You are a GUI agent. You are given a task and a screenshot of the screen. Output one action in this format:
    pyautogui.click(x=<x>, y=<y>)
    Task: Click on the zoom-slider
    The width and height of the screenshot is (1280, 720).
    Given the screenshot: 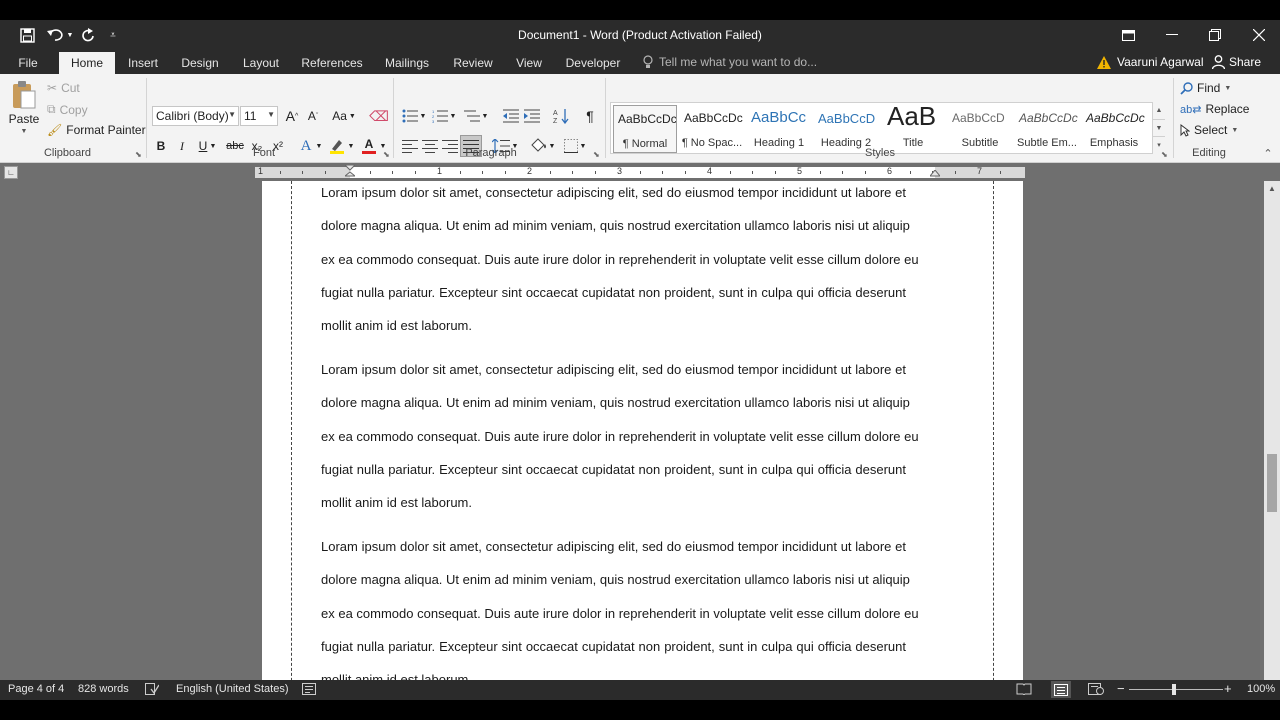 What is the action you would take?
    pyautogui.click(x=1176, y=689)
    